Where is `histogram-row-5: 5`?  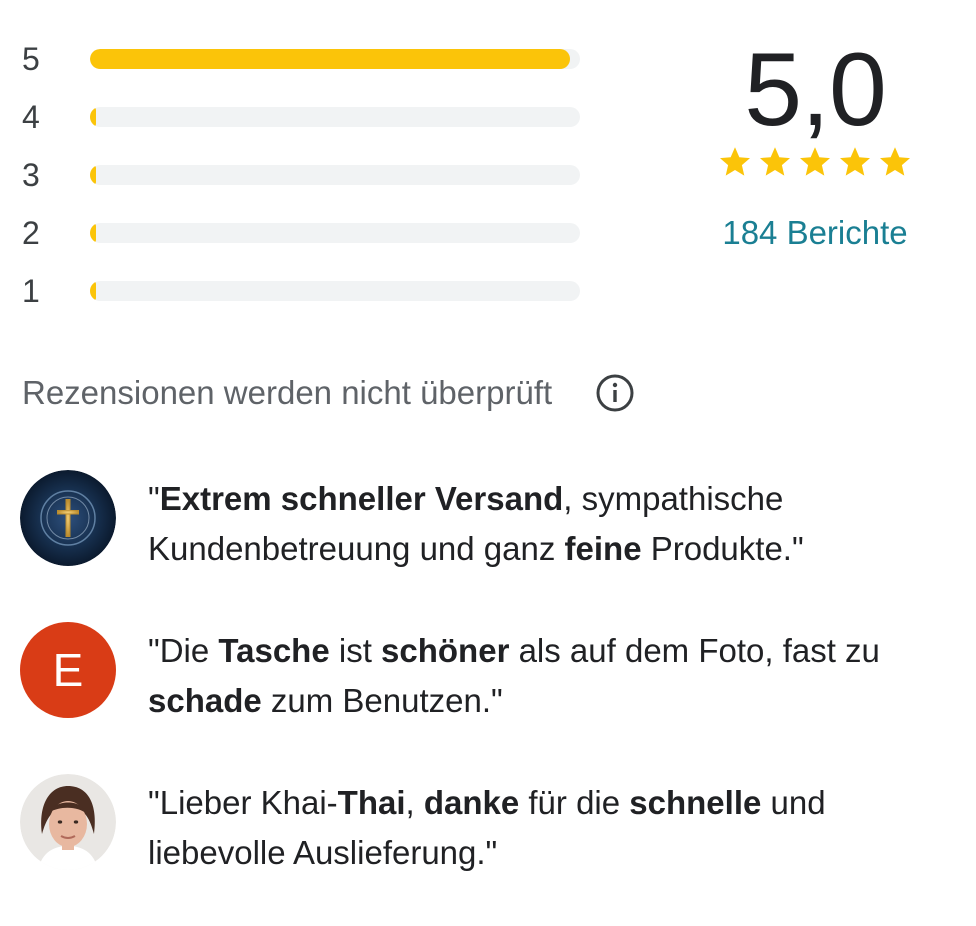 histogram-row-5: 5 is located at coordinates (307, 59).